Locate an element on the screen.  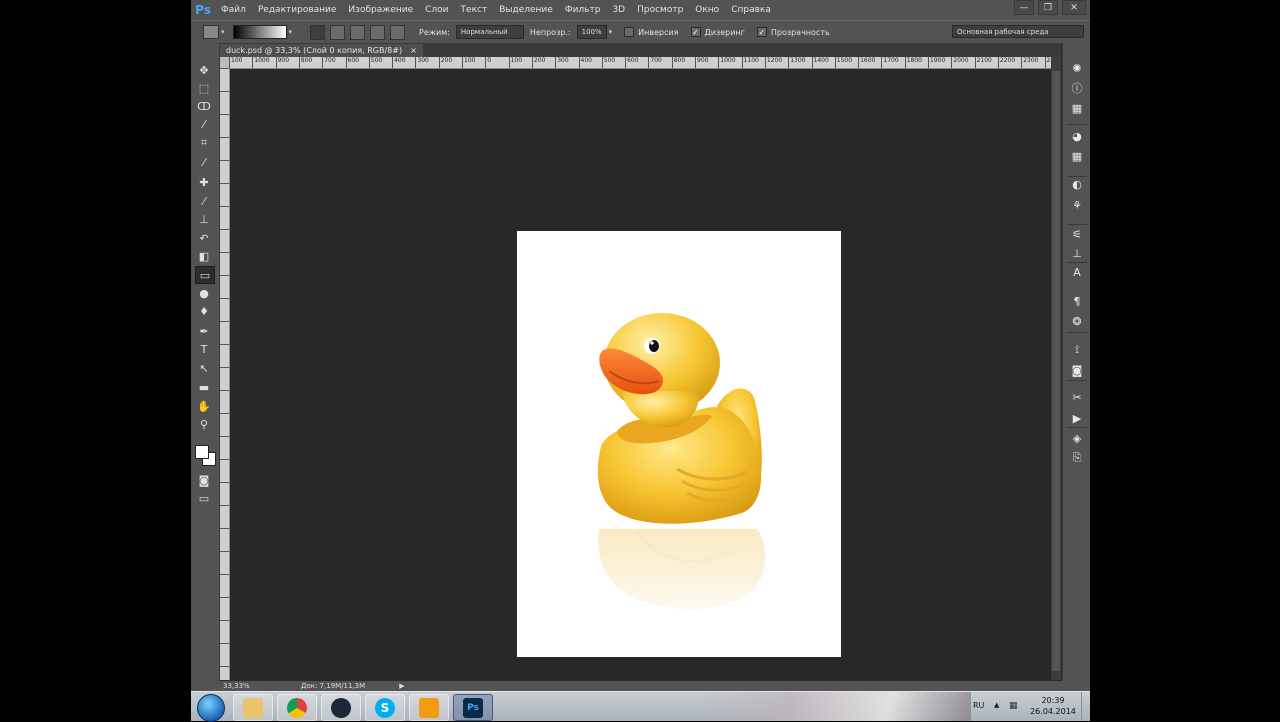
rectangle-tool-icon: ▬ is located at coordinates (204, 387).